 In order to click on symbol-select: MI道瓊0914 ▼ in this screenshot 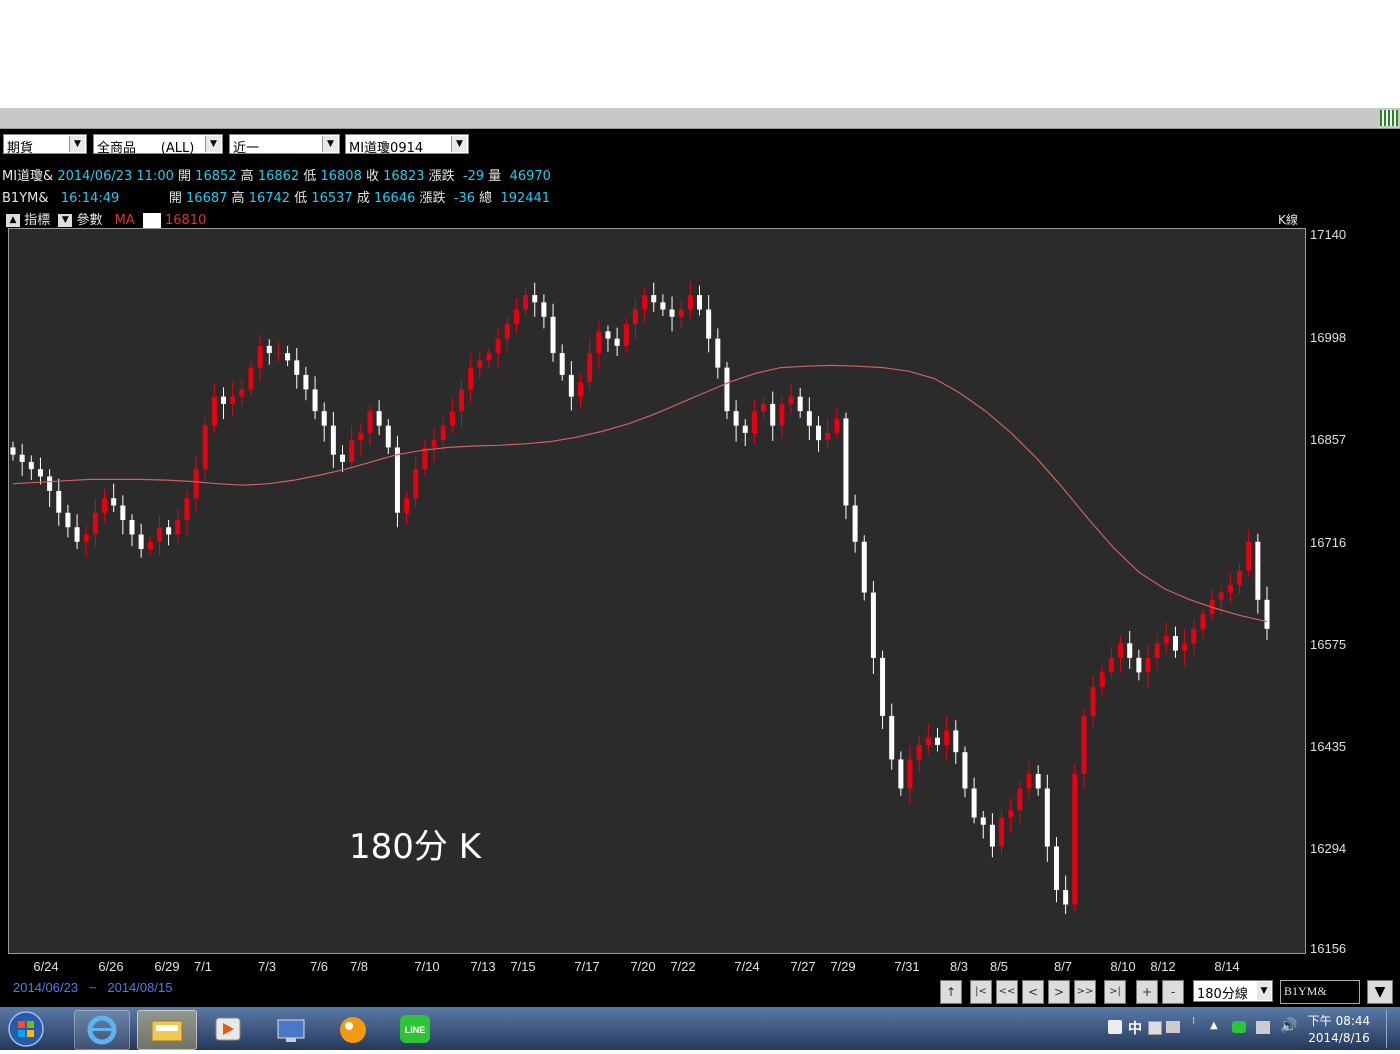, I will do `click(407, 145)`.